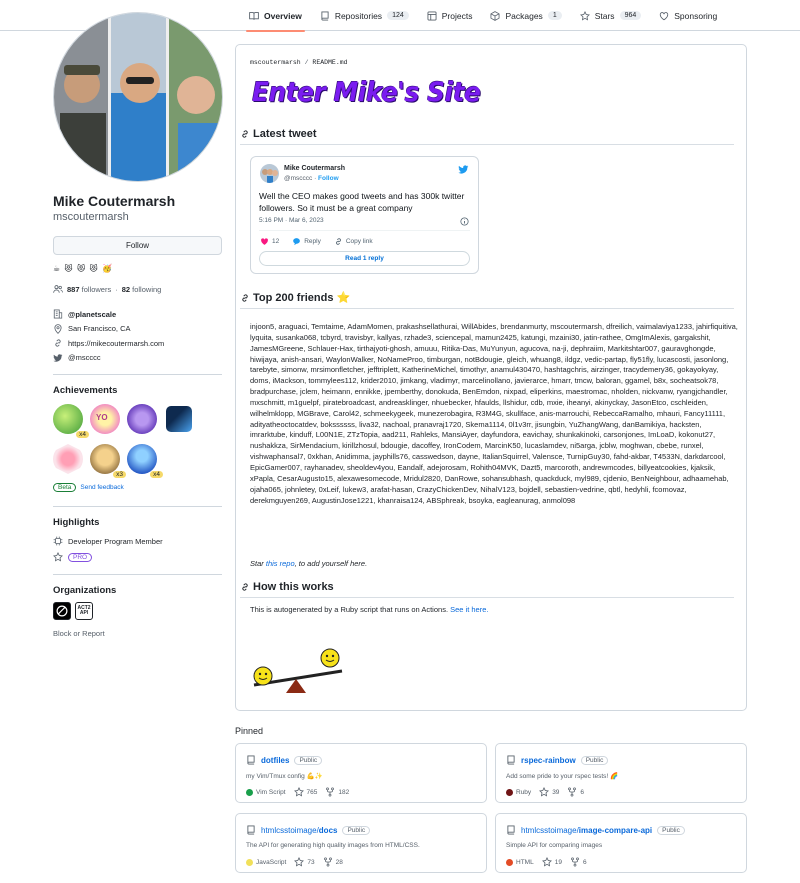 The width and height of the screenshot is (800, 883). I want to click on divider, so click(137, 574).